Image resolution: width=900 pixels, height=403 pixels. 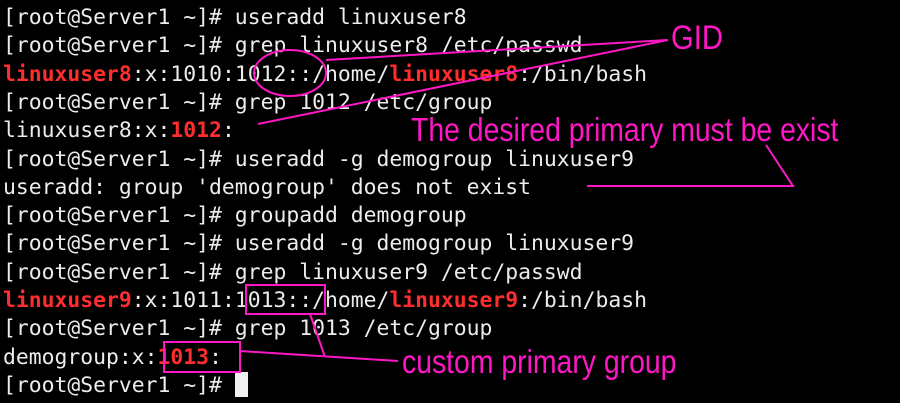 I want to click on terminal-line: linuxuser8:x:1012:, so click(x=119, y=131).